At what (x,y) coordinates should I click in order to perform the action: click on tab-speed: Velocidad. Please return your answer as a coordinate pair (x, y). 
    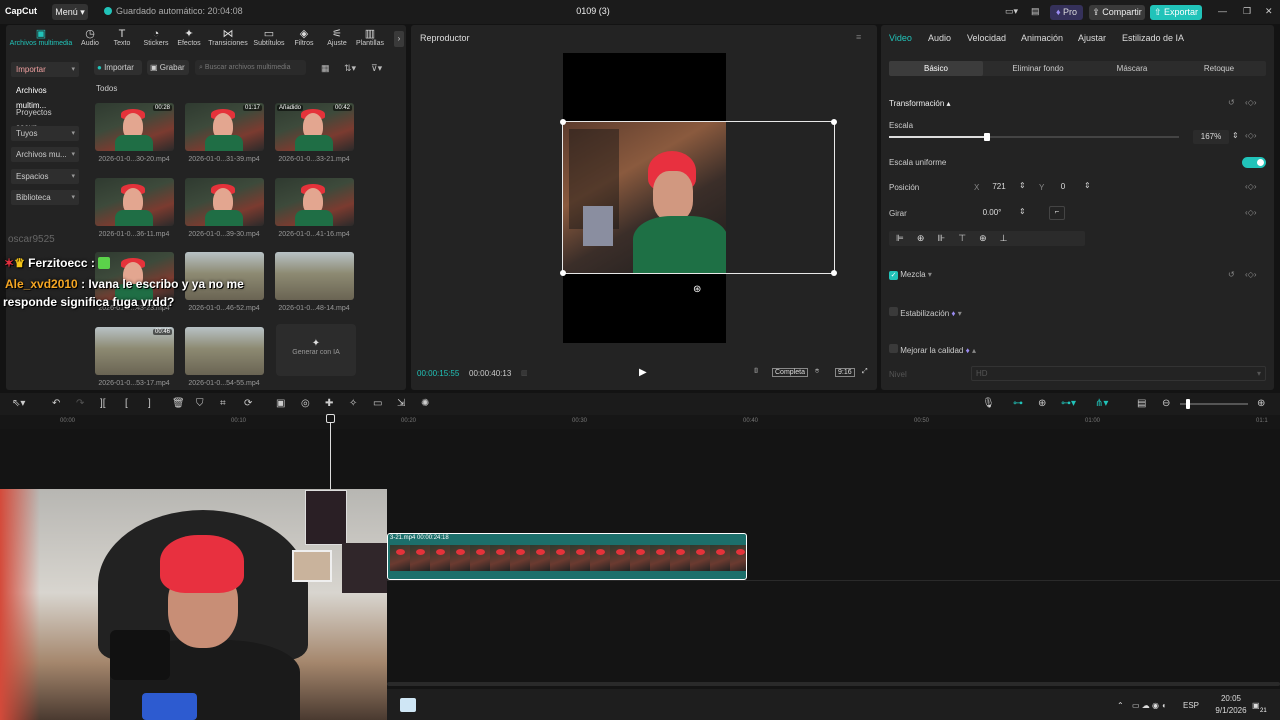
    Looking at the image, I should click on (986, 38).